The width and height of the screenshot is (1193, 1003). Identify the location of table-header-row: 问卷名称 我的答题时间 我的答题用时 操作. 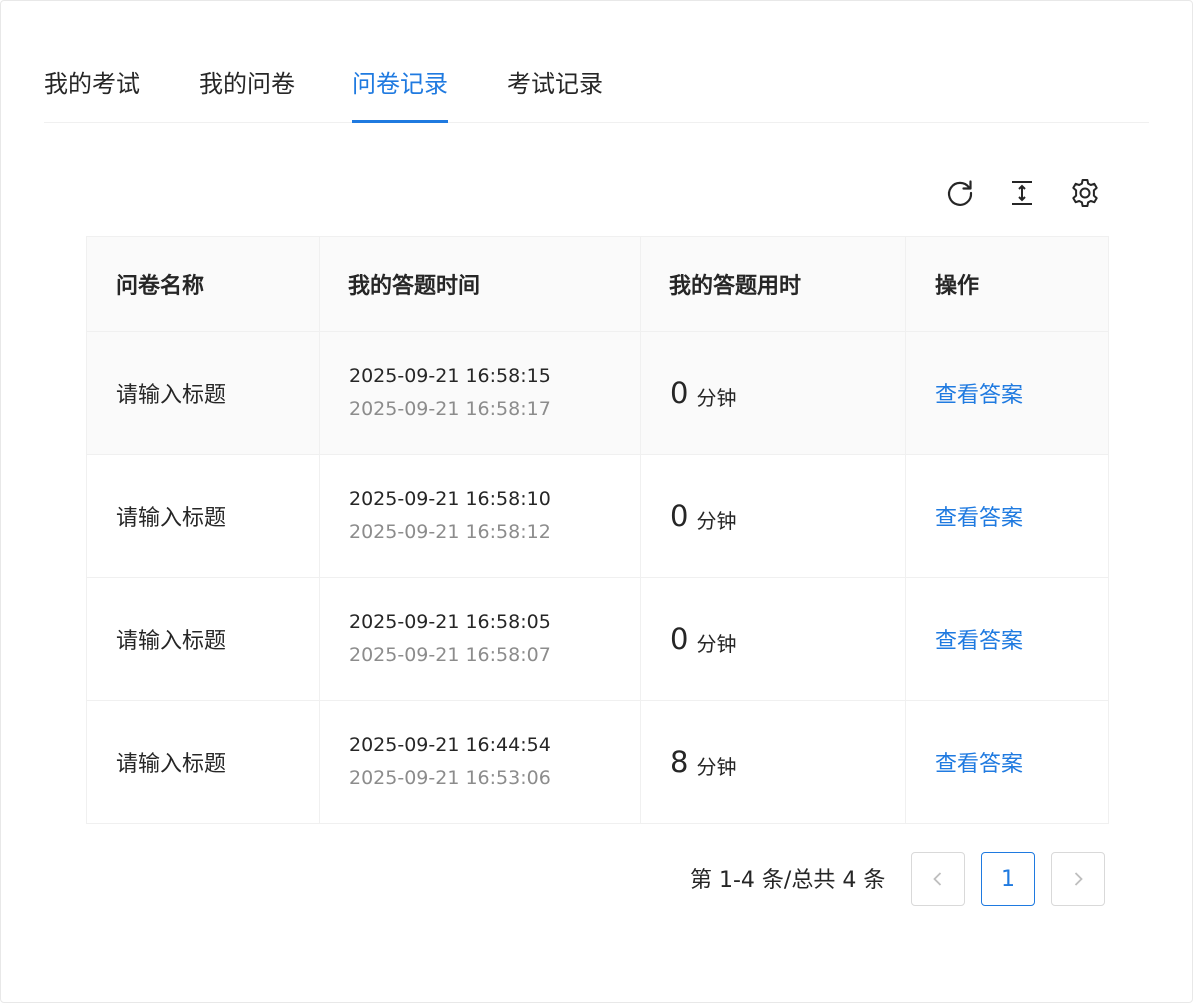
(597, 284).